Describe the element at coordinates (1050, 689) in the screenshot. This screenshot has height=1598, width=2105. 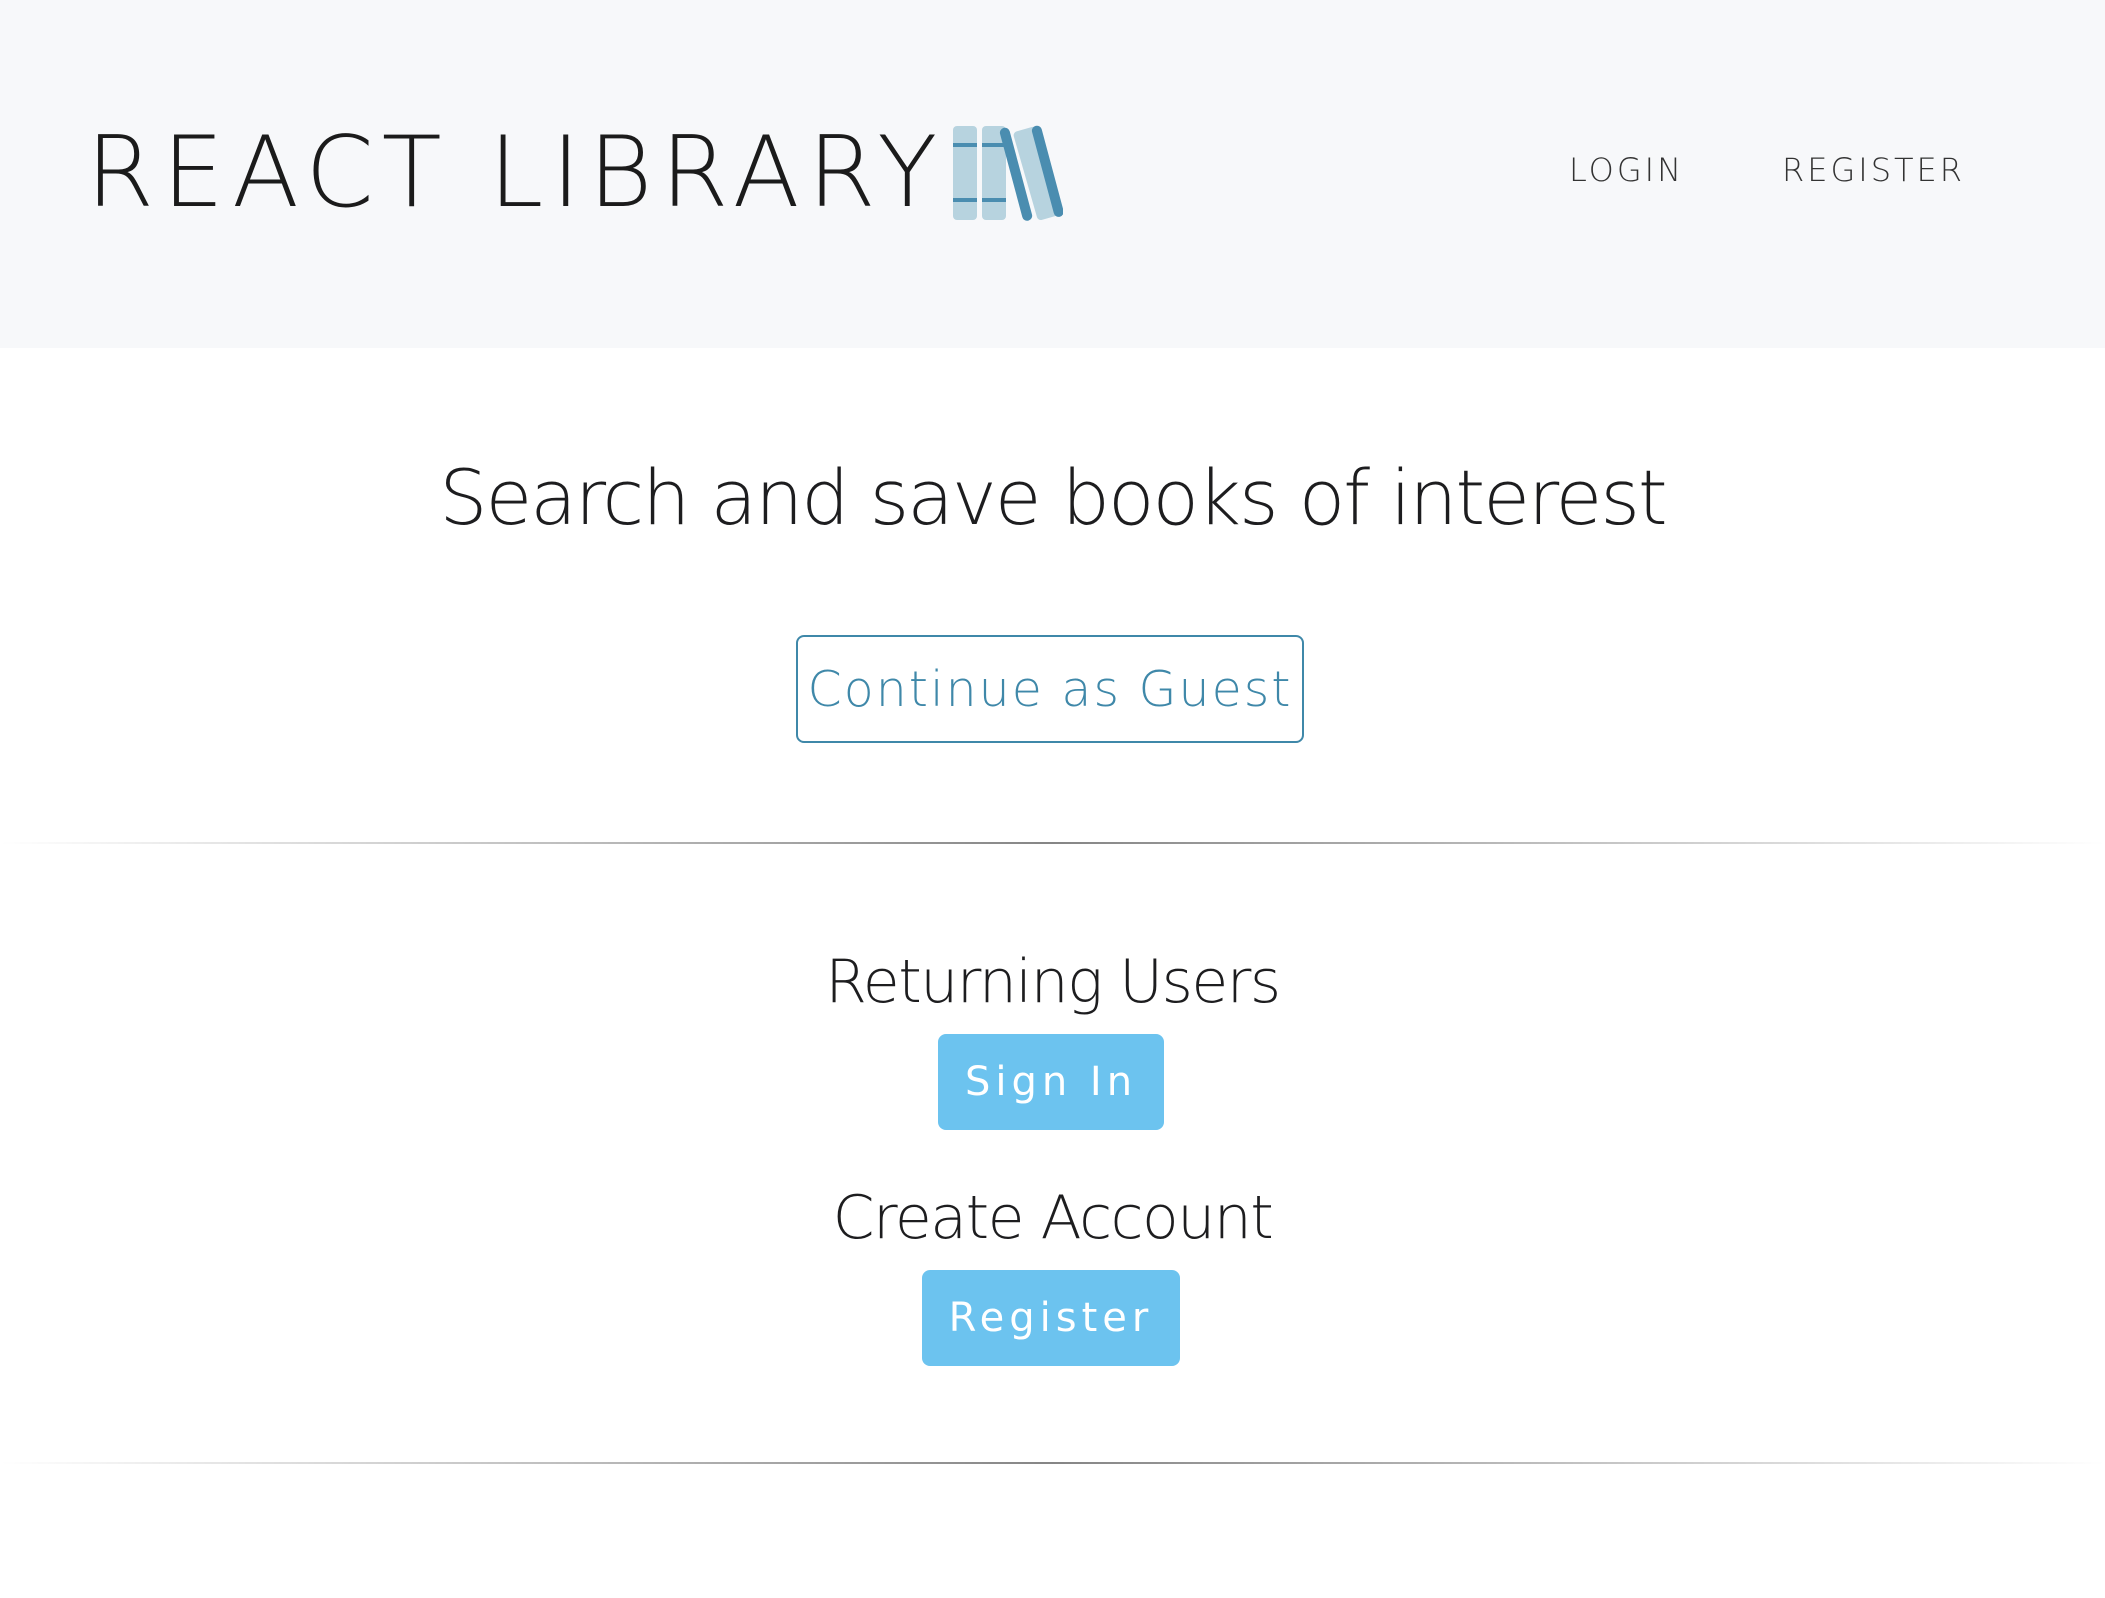
I see `continue-as-guest-button: Continue as Guest` at that location.